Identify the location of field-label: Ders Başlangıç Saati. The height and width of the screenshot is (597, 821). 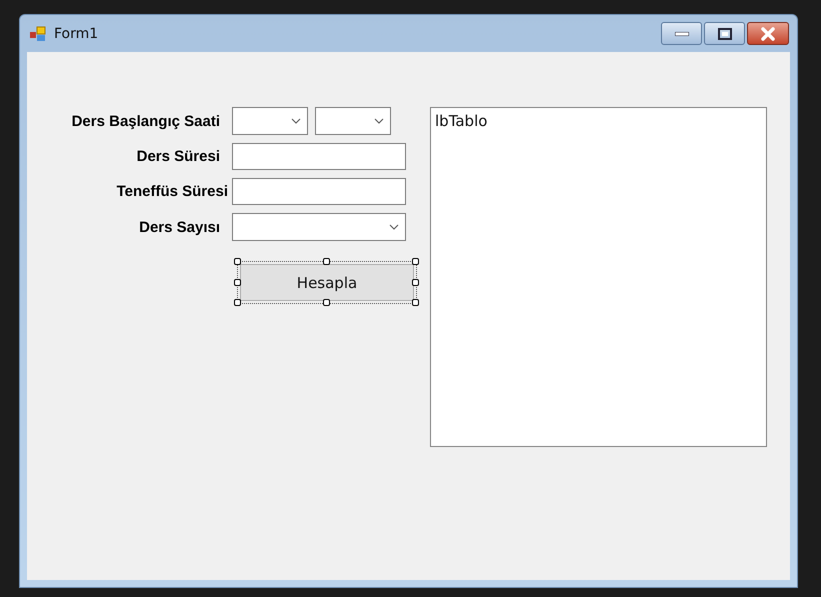
(145, 121).